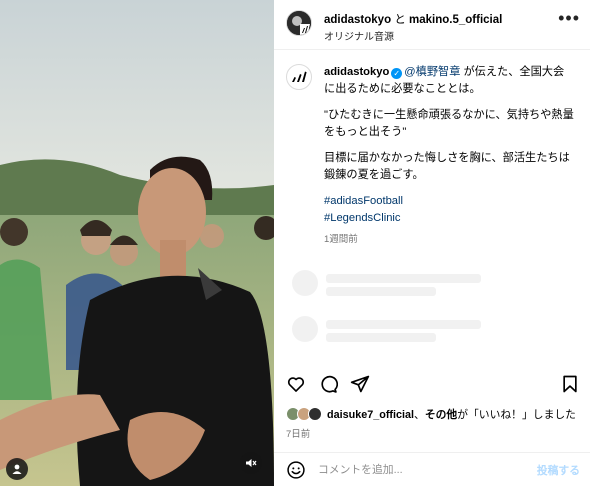  I want to click on likes-suffix: が「いいね！」しました, so click(516, 415).